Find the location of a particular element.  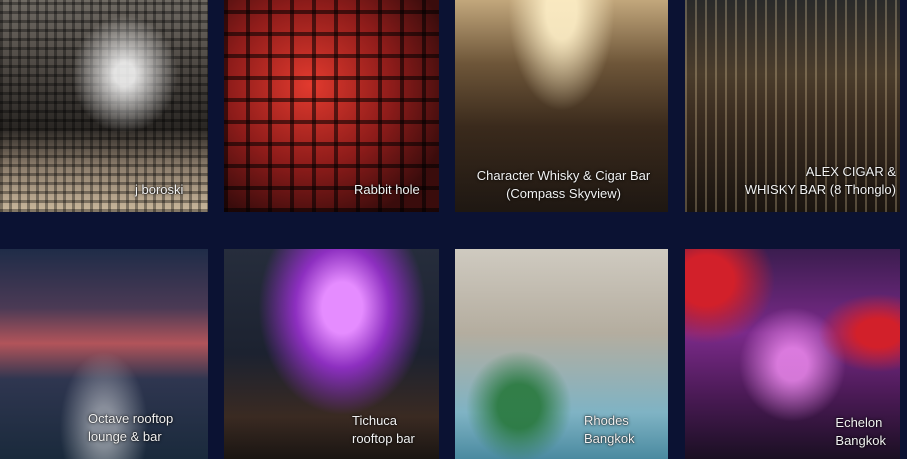

tile-j-boroski: j boroski is located at coordinates (104, 106).